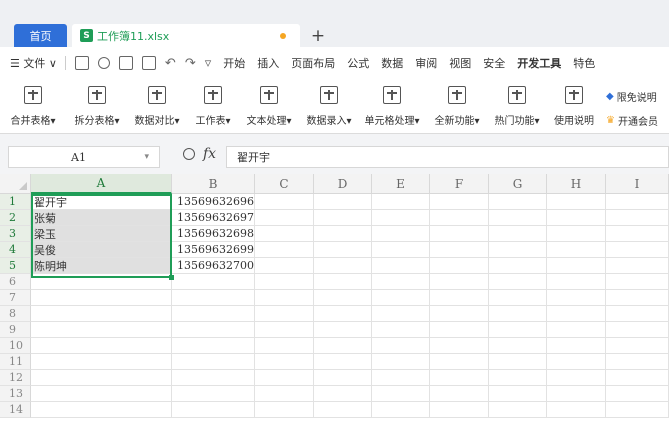 The width and height of the screenshot is (669, 442). Describe the element at coordinates (15, 218) in the screenshot. I see `row-header: 2` at that location.